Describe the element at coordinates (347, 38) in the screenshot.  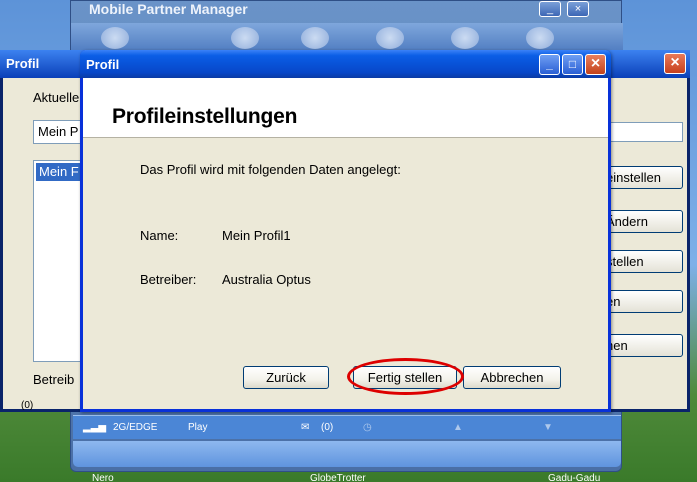
I see `mpm-toolbar` at that location.